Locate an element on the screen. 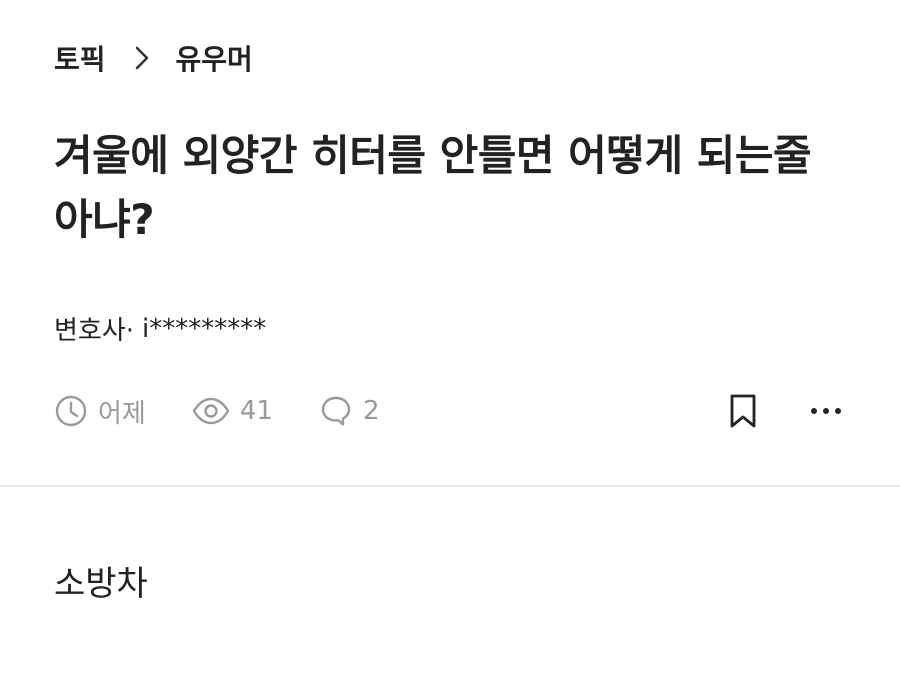 The width and height of the screenshot is (900, 677). post-time-text: 어제 is located at coordinates (122, 413).